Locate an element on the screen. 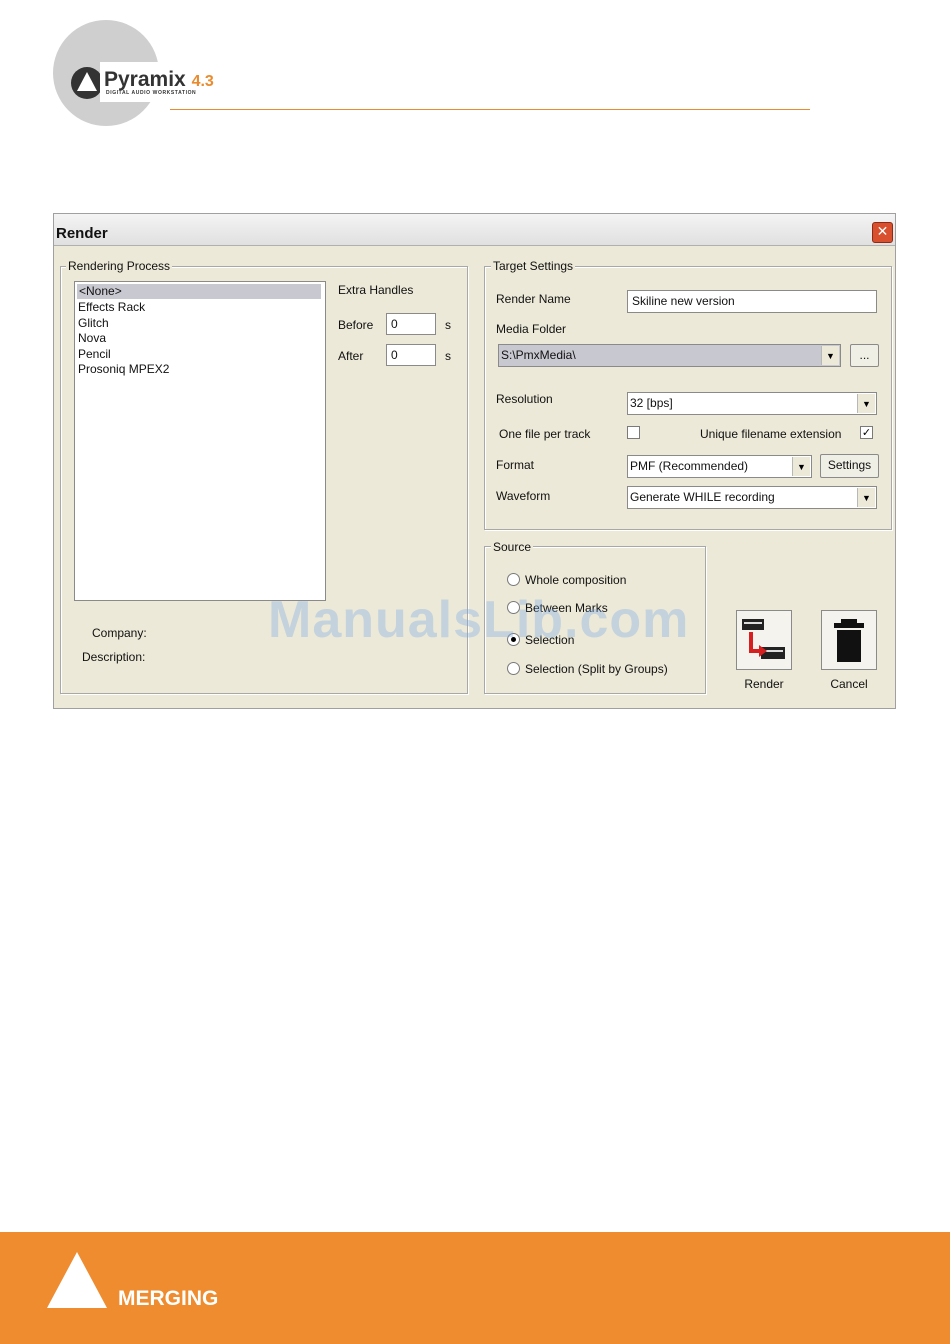 The width and height of the screenshot is (950, 1344). render-name-label: Render Name is located at coordinates (533, 299).